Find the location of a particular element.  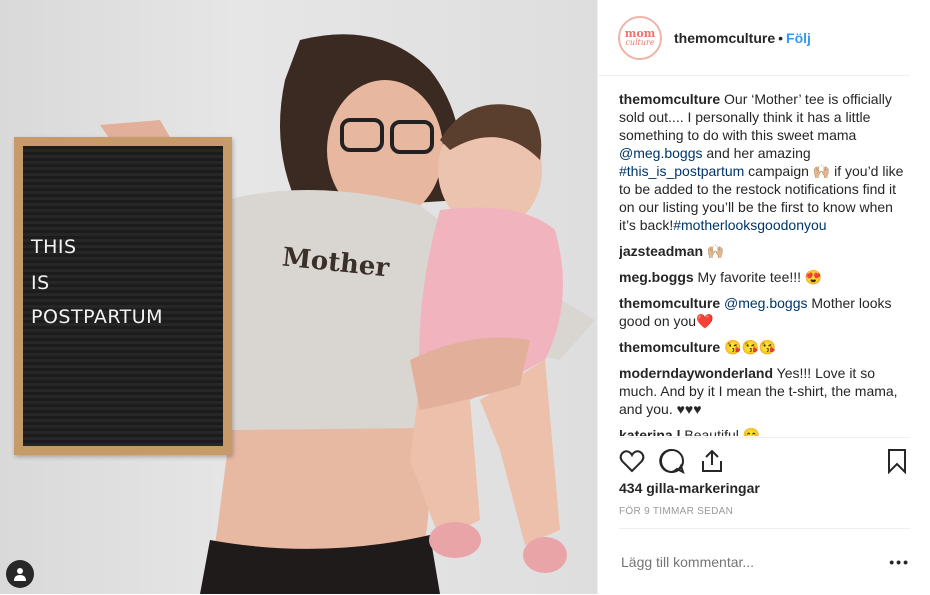

comment-item: meg.boggs My favorite tee!!! 😍 is located at coordinates (764, 277).